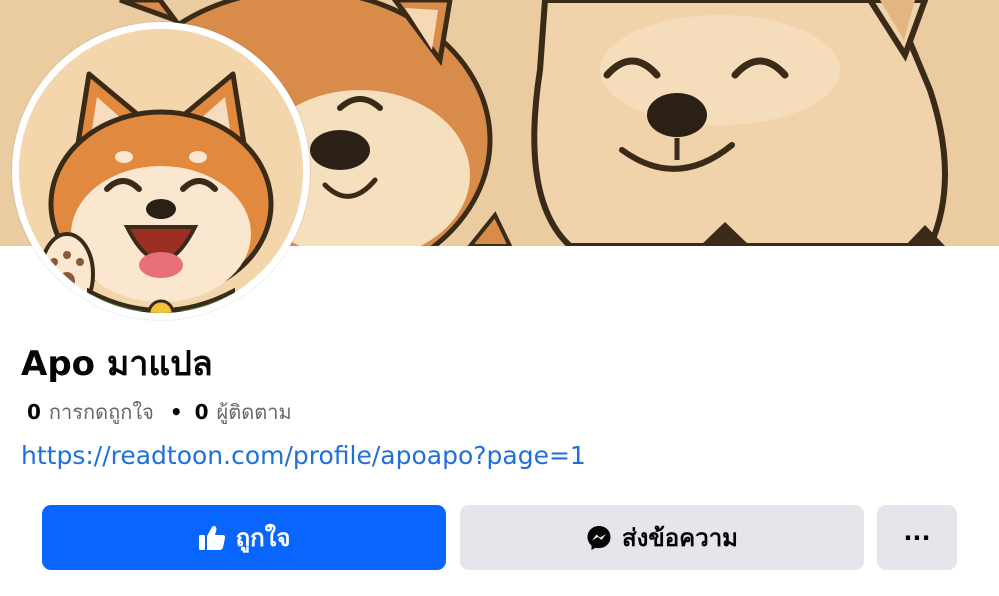 This screenshot has width=999, height=596. I want to click on more-dots-icon: ···, so click(917, 537).